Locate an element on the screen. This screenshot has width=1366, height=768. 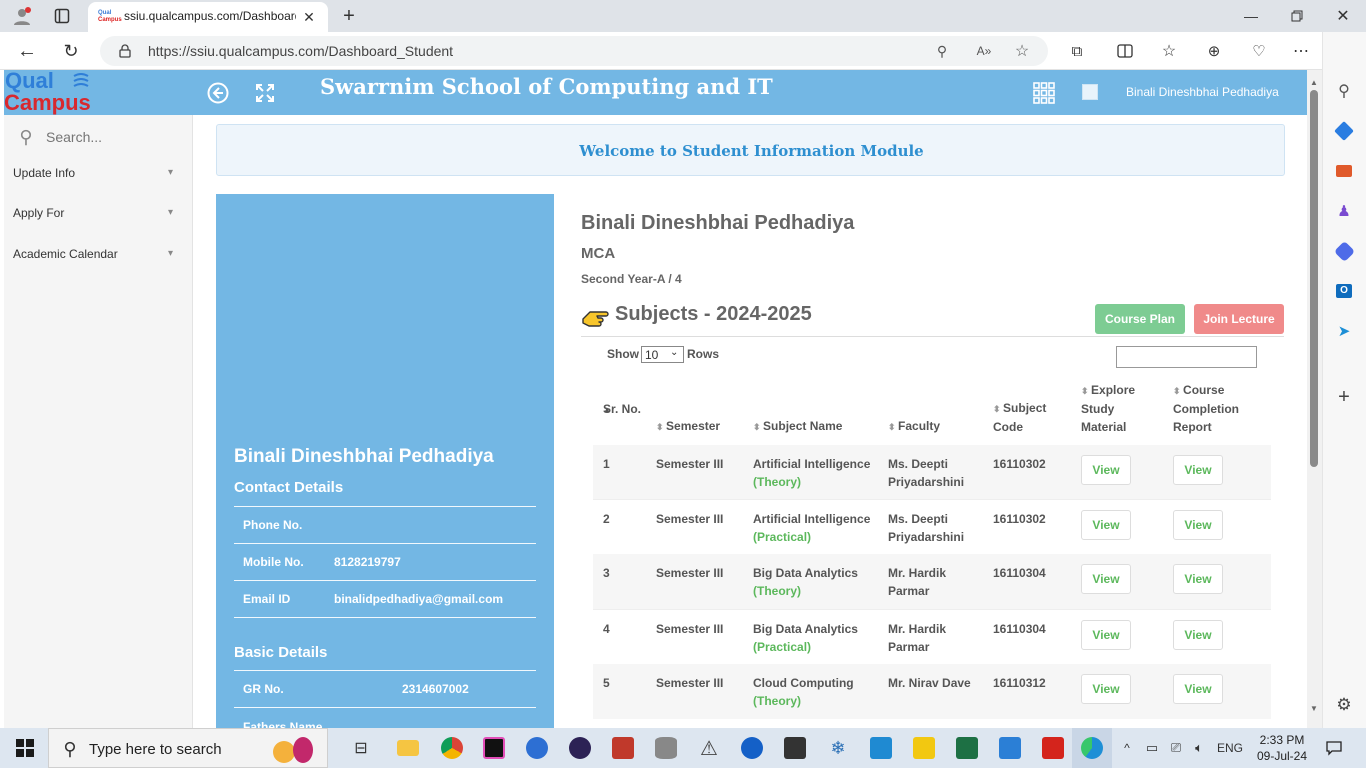
col-header-subject-code: ⬍ Subject Code is located at coordinates (1024, 417).